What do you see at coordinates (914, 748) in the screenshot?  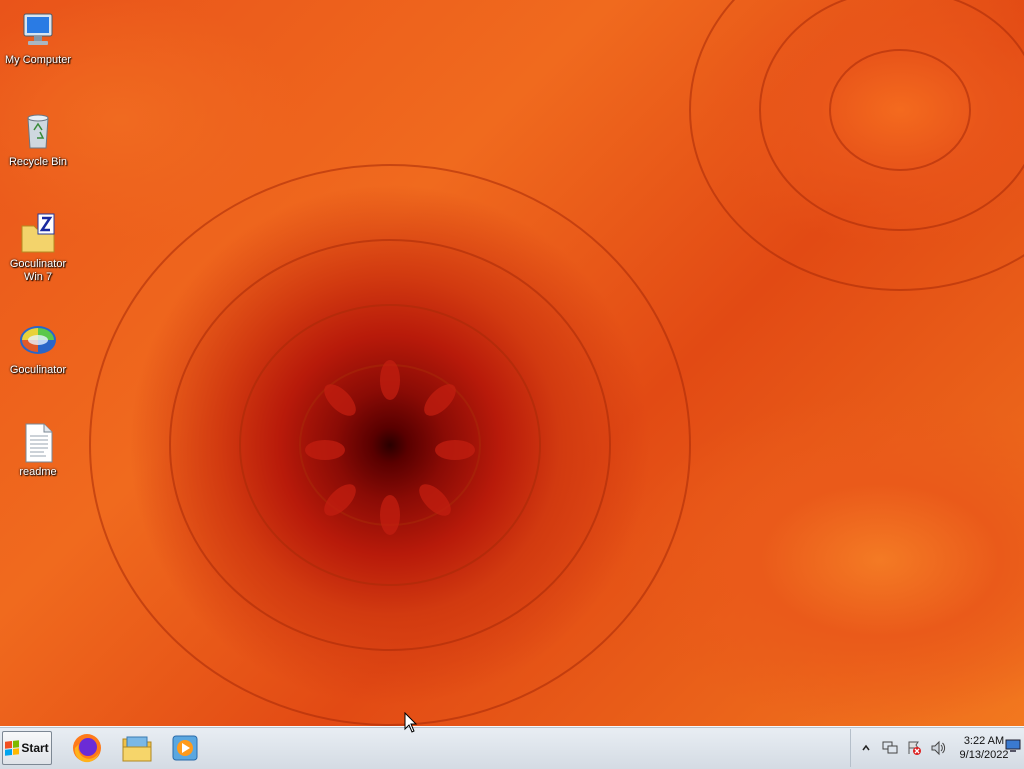 I see `action-center-icon` at bounding box center [914, 748].